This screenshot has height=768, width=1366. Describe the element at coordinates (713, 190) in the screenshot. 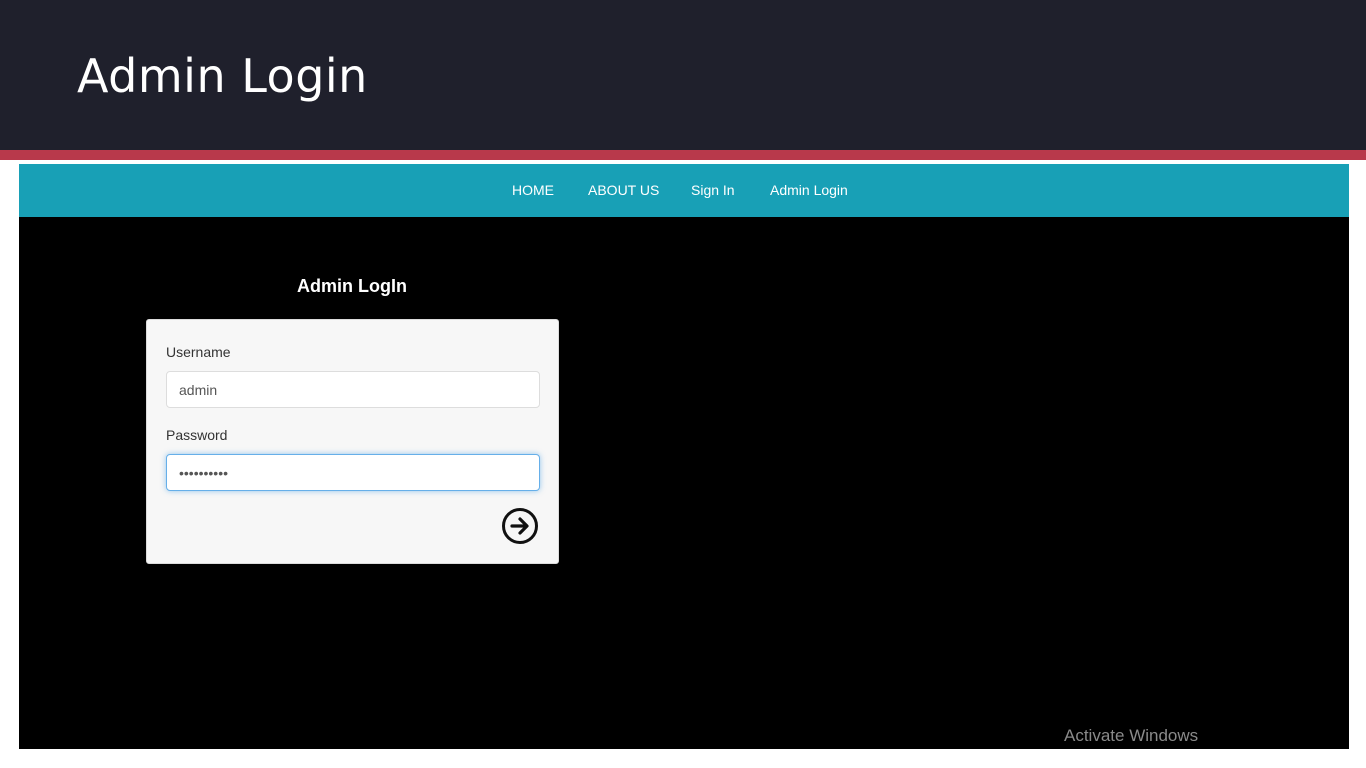

I see `nav-sign-in-link: Sign In` at that location.